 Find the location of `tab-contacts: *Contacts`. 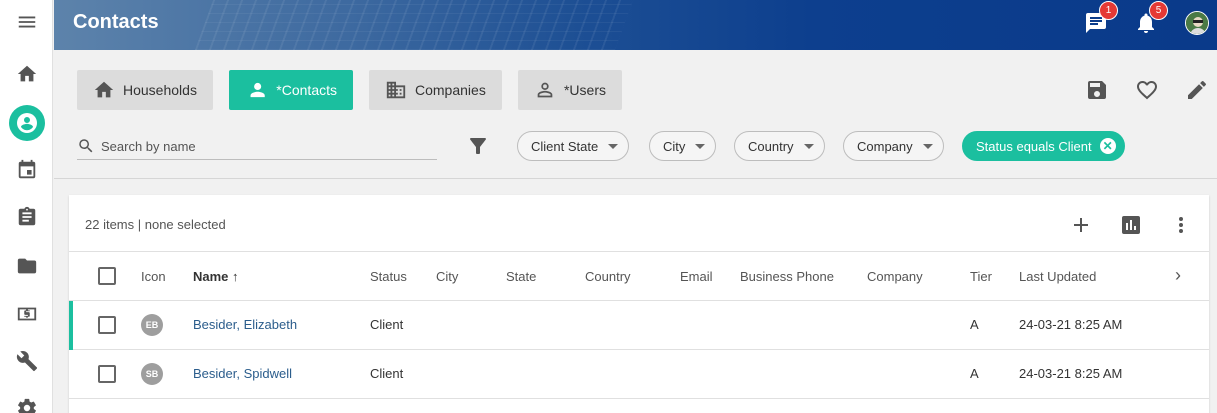

tab-contacts: *Contacts is located at coordinates (291, 90).